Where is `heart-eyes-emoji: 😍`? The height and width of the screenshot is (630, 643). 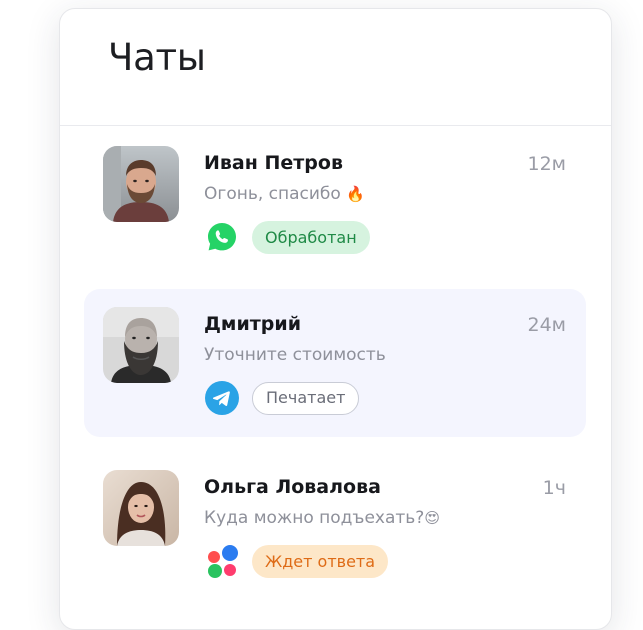 heart-eyes-emoji: 😍 is located at coordinates (432, 518).